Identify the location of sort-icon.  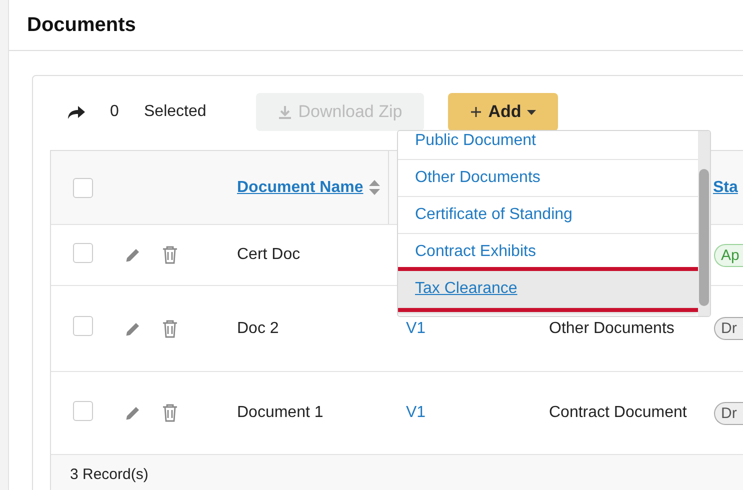
(374, 187).